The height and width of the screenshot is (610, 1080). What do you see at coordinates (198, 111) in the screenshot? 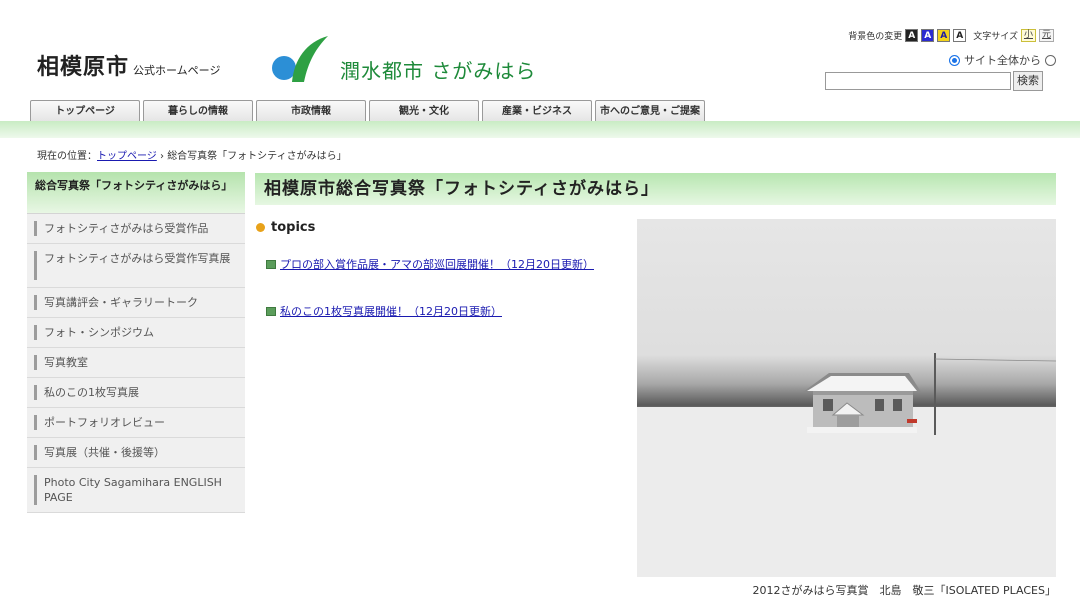
I see `tab-living: 暮らしの情報` at bounding box center [198, 111].